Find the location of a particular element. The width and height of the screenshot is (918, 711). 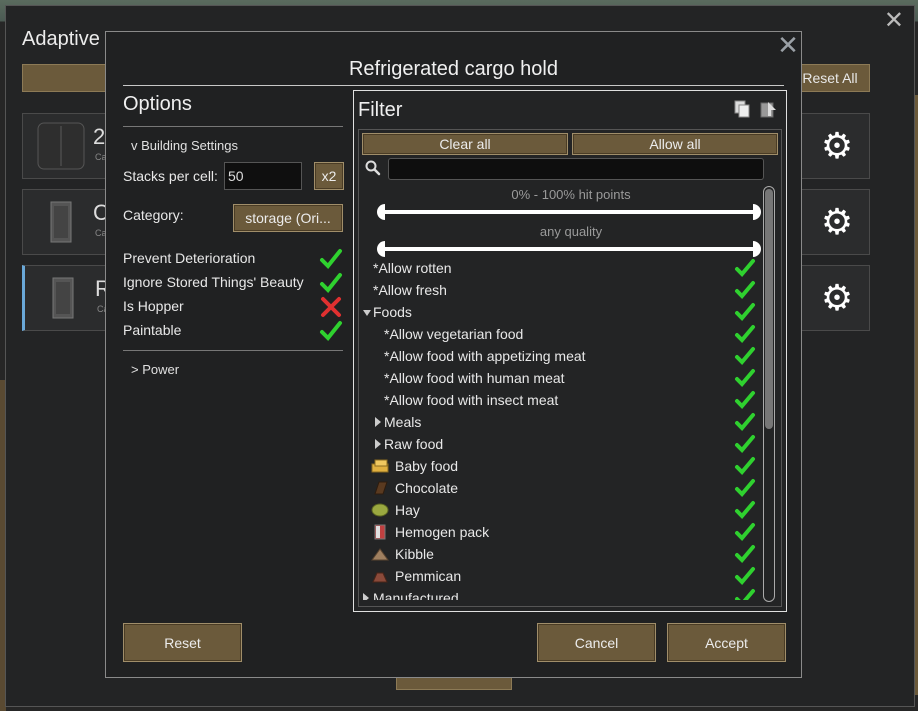

category-label: Category: is located at coordinates (153, 215).